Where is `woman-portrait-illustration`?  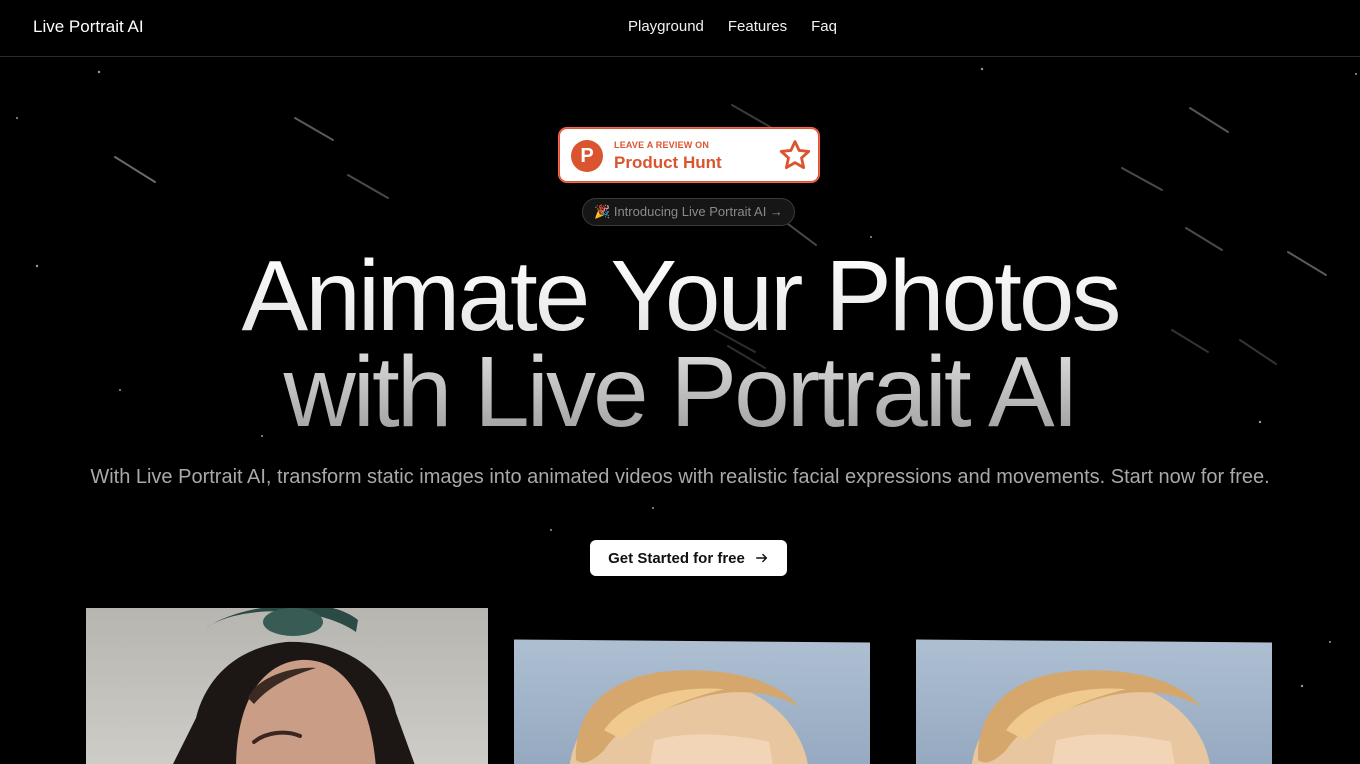
woman-portrait-illustration is located at coordinates (294, 686).